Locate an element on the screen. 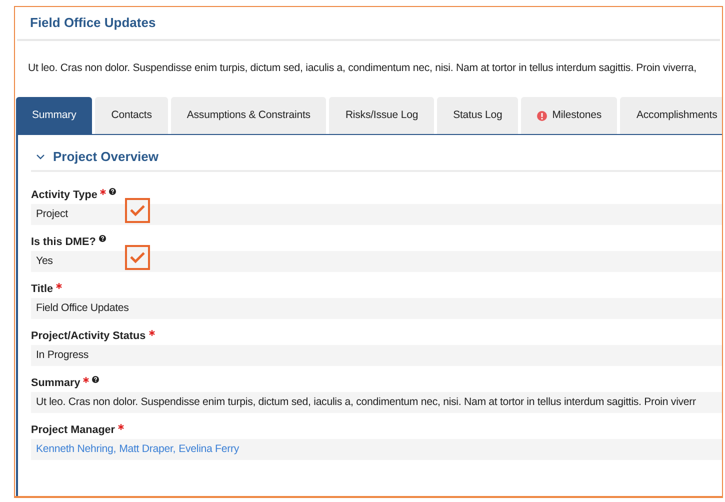  tab: Summary is located at coordinates (54, 115).